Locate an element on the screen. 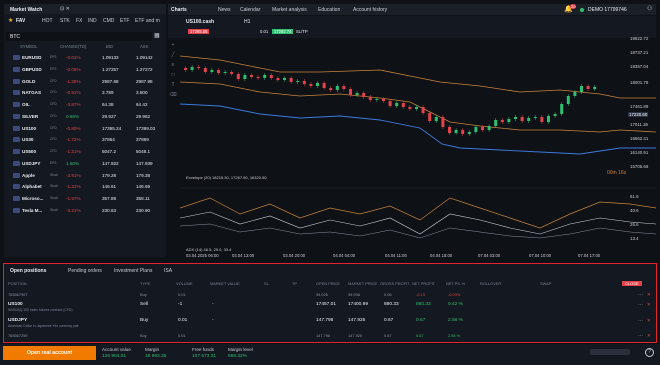  market-watch-row: Alphabet Stock -1.31% 146.61 146.69 is located at coordinates (84, 186).